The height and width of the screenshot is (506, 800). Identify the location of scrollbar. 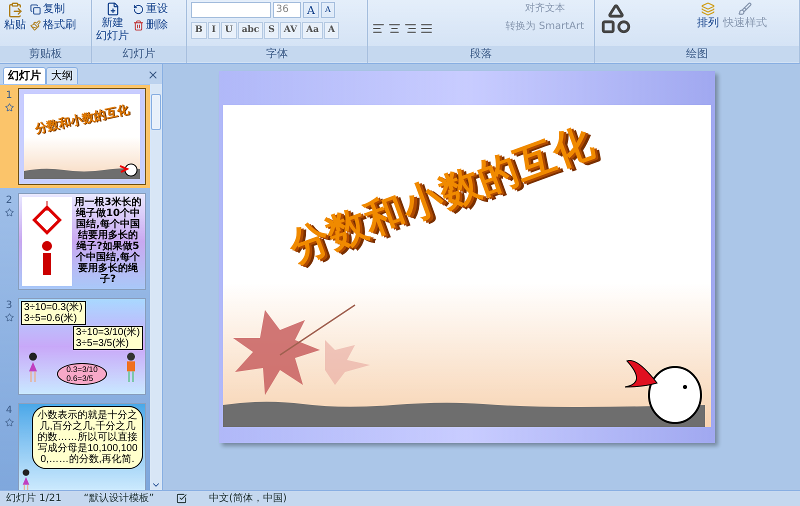
(156, 287).